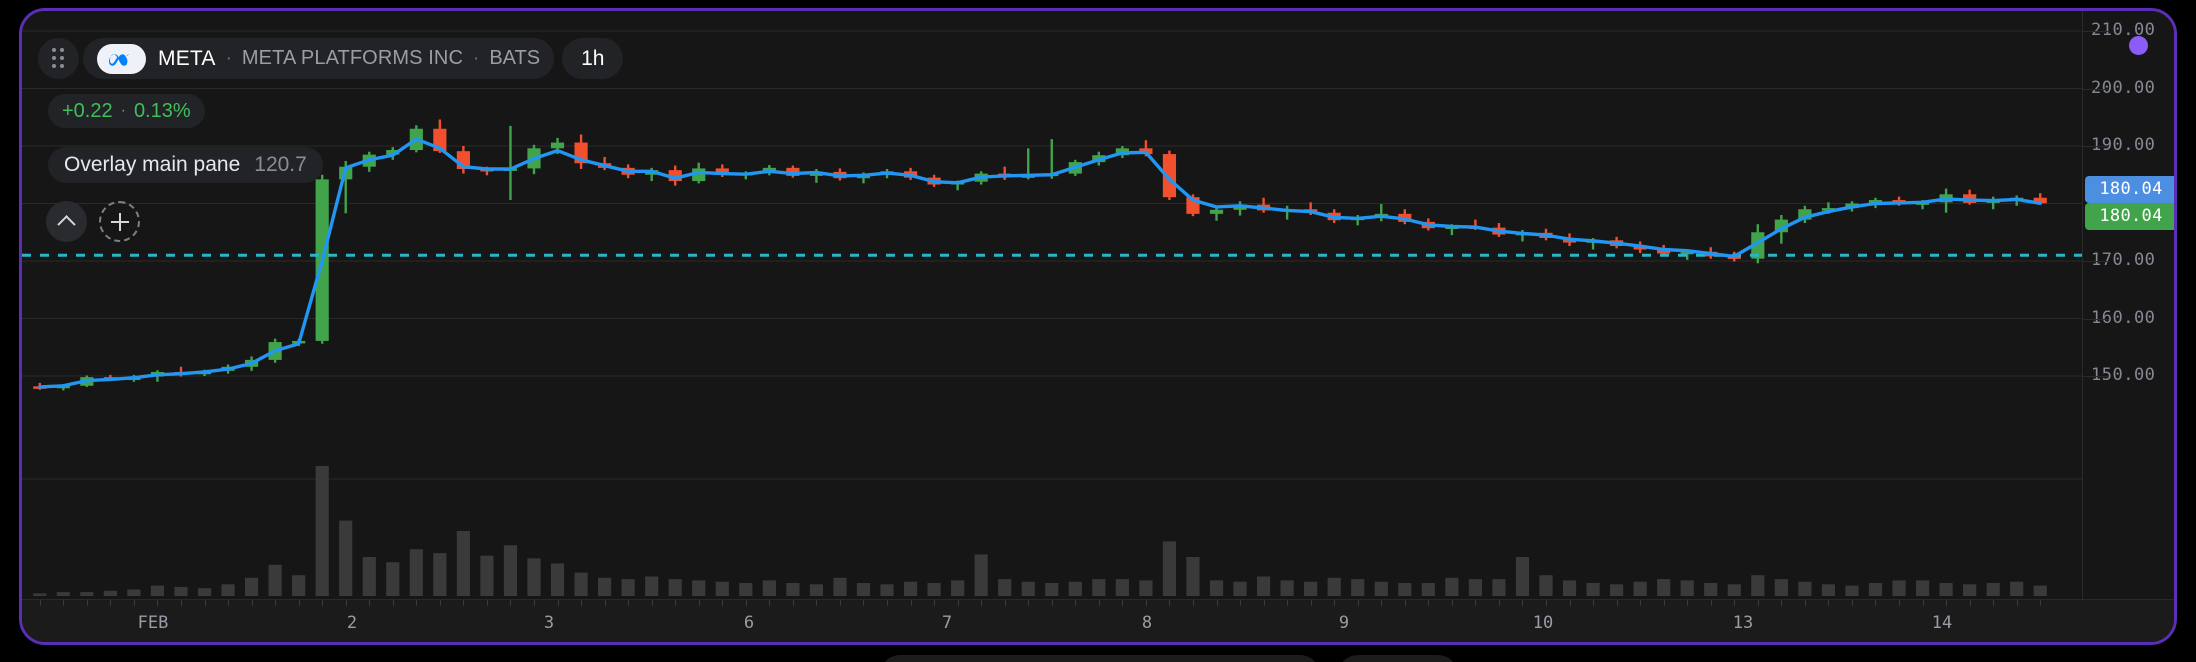 The image size is (2196, 662). I want to click on chart-legend-header: META · META PLATFORMS INC · BATS 1h, so click(331, 58).